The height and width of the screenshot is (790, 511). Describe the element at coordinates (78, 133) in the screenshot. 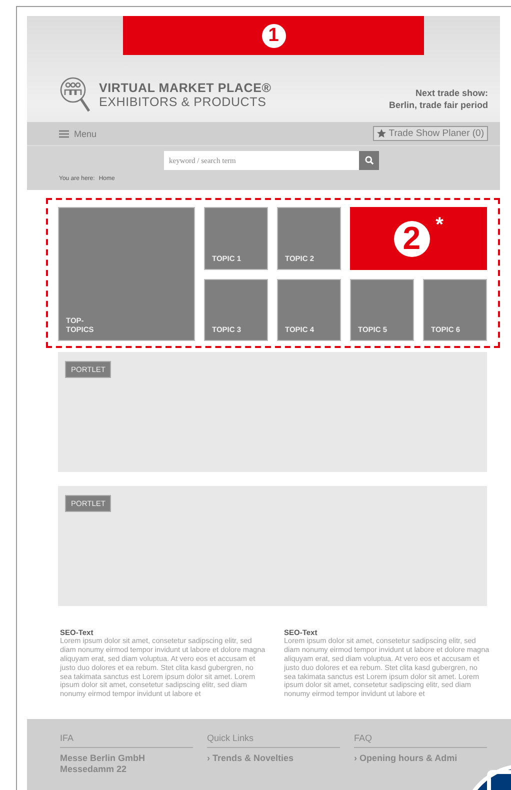

I see `menu-button: Menu` at that location.